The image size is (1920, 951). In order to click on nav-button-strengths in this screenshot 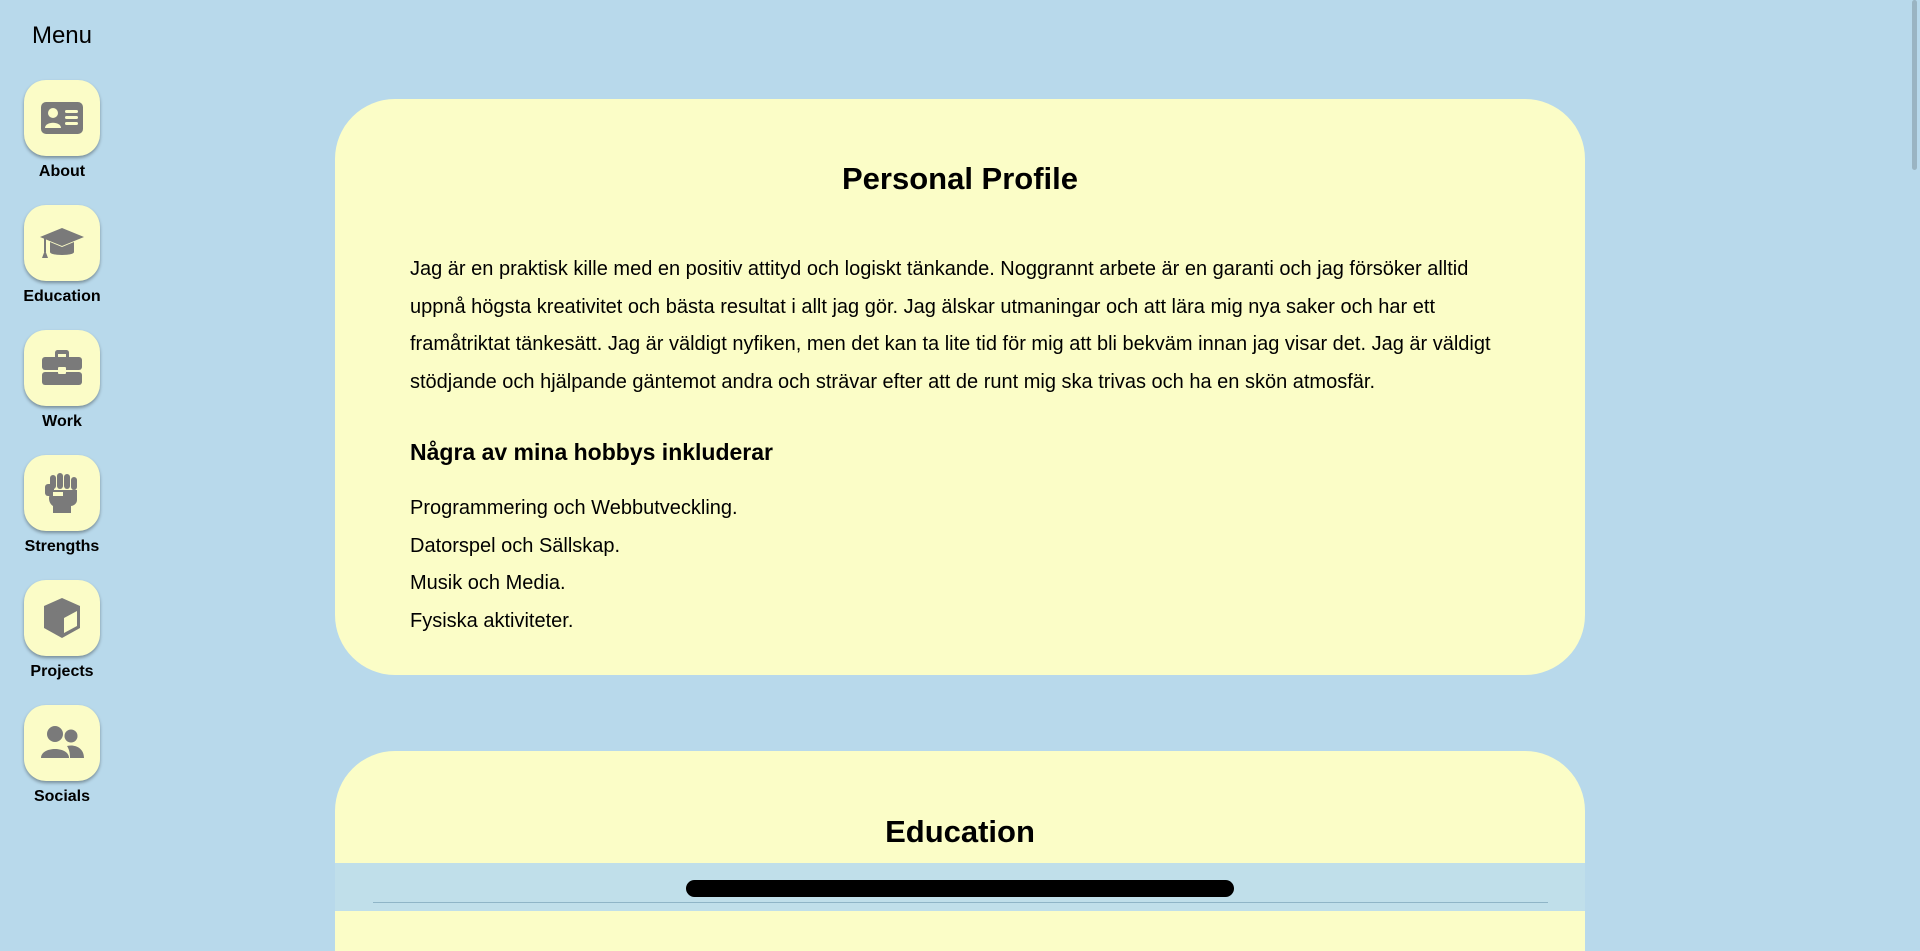, I will do `click(62, 493)`.